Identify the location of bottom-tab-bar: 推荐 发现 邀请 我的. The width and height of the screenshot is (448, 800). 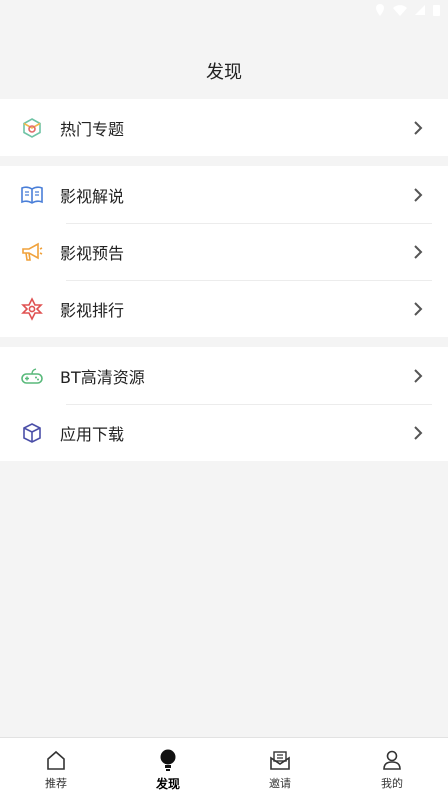
(224, 768).